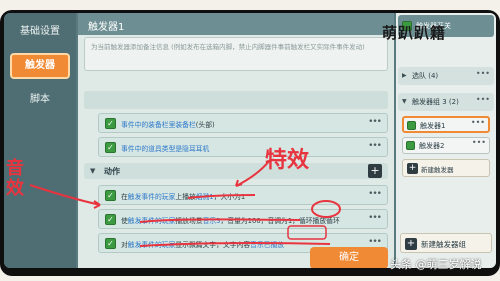  Describe the element at coordinates (414, 33) in the screenshot. I see `channel-logo-text: 萌趴趴籍` at that location.